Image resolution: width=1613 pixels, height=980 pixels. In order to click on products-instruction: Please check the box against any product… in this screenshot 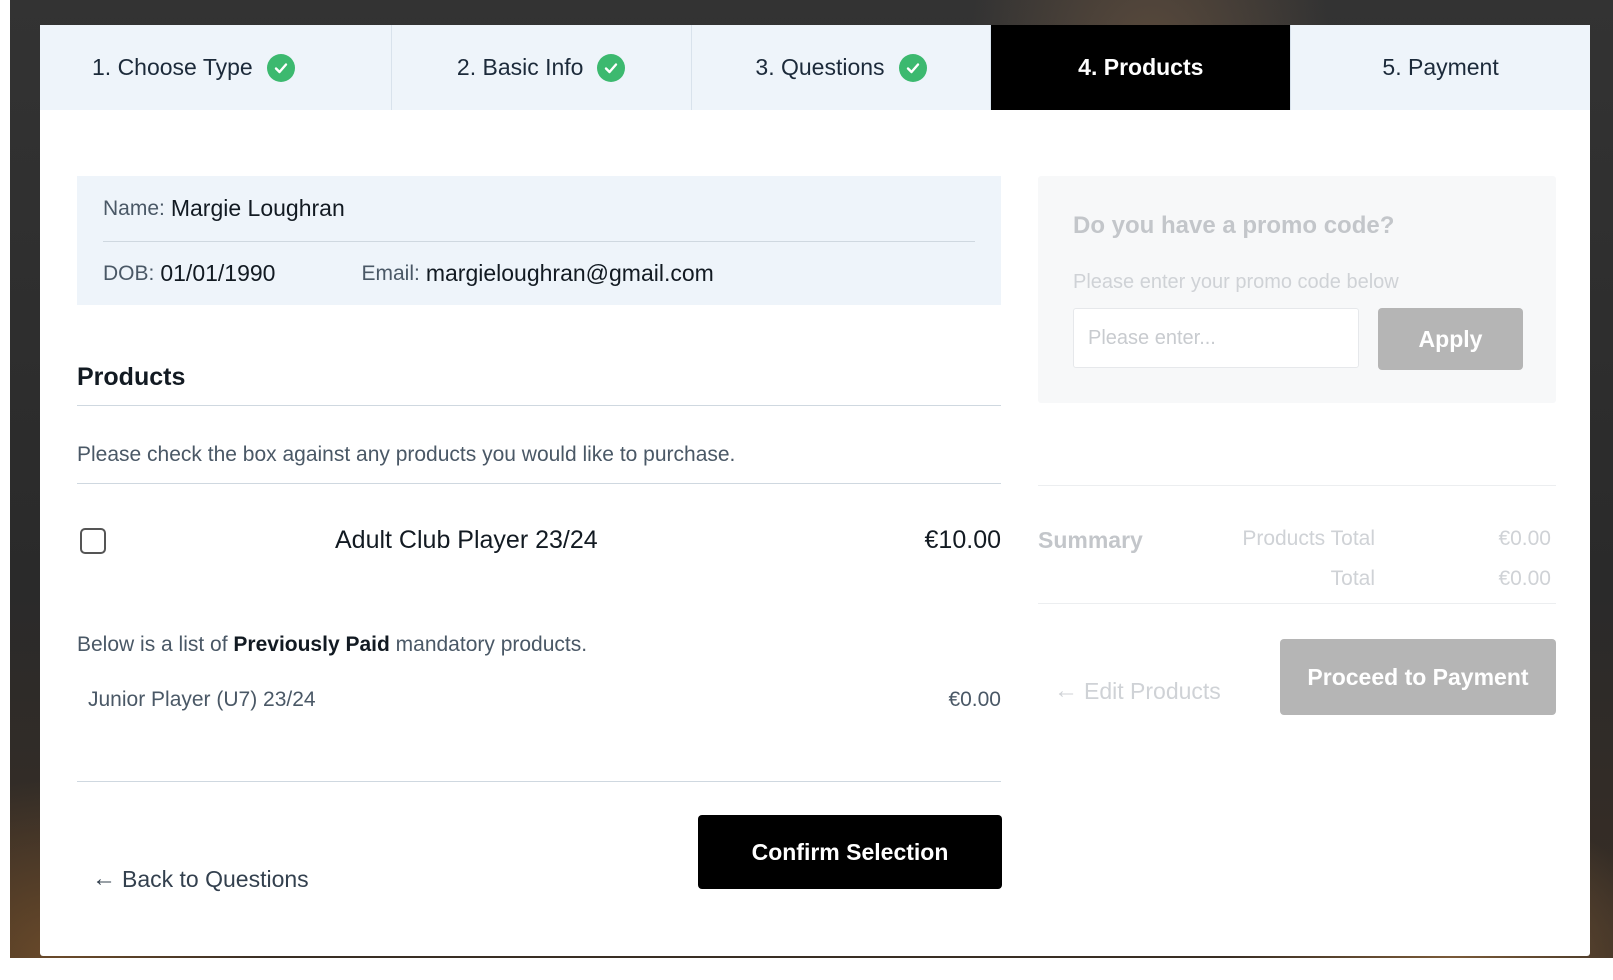, I will do `click(406, 454)`.